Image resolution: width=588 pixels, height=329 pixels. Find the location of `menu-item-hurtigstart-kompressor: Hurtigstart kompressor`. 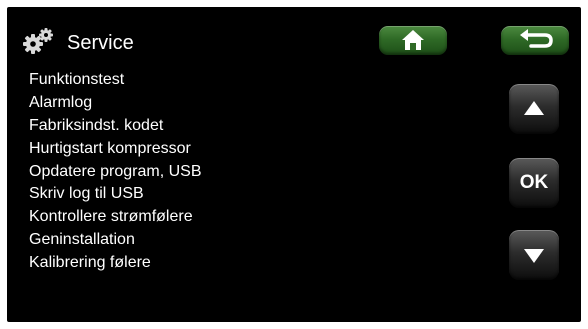

menu-item-hurtigstart-kompressor: Hurtigstart kompressor is located at coordinates (115, 149).